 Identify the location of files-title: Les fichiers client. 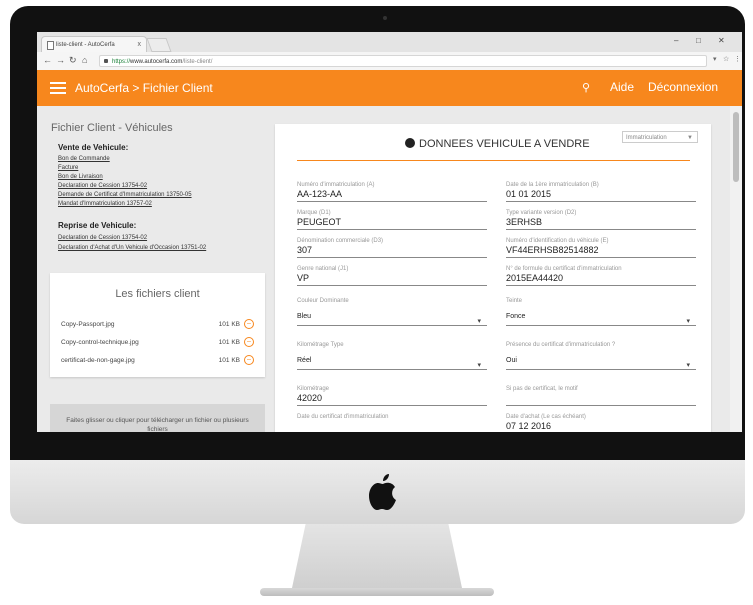
(157, 294).